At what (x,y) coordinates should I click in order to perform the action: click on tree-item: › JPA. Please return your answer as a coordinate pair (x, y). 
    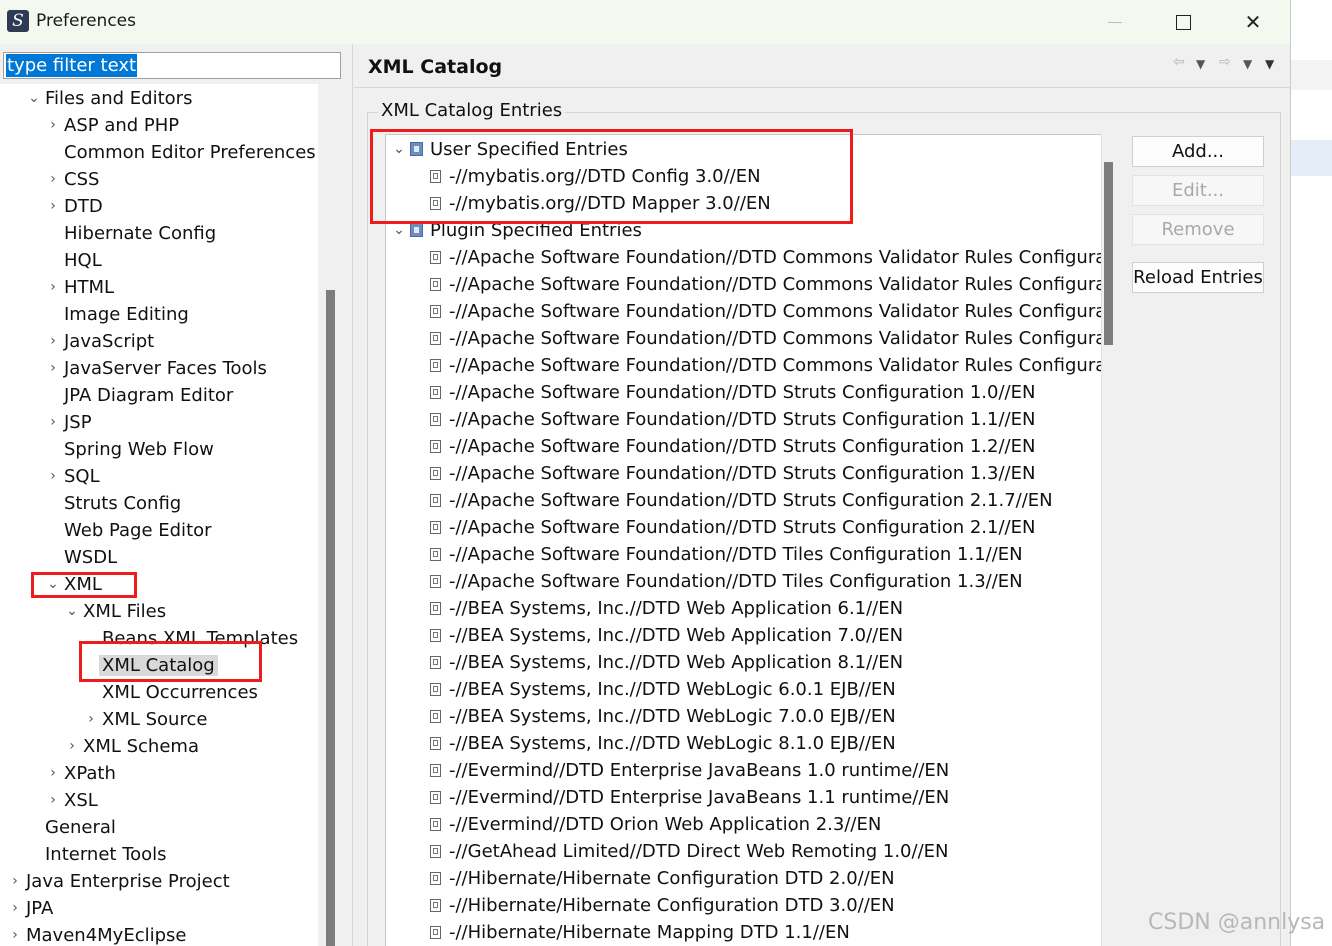
    Looking at the image, I should click on (32, 908).